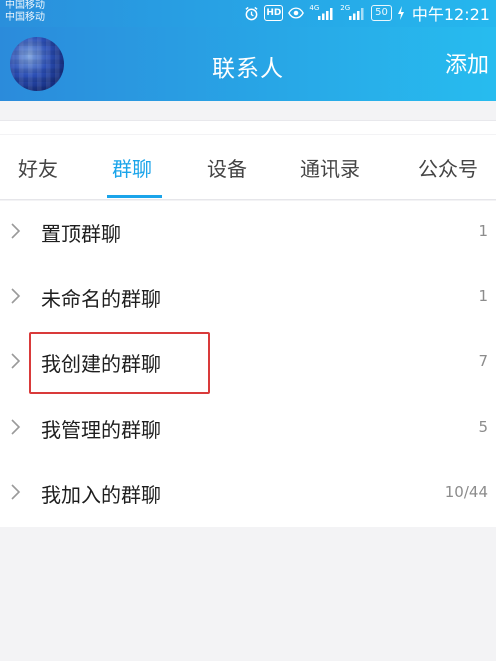  I want to click on carrier-1: 中国移动, so click(25, 5).